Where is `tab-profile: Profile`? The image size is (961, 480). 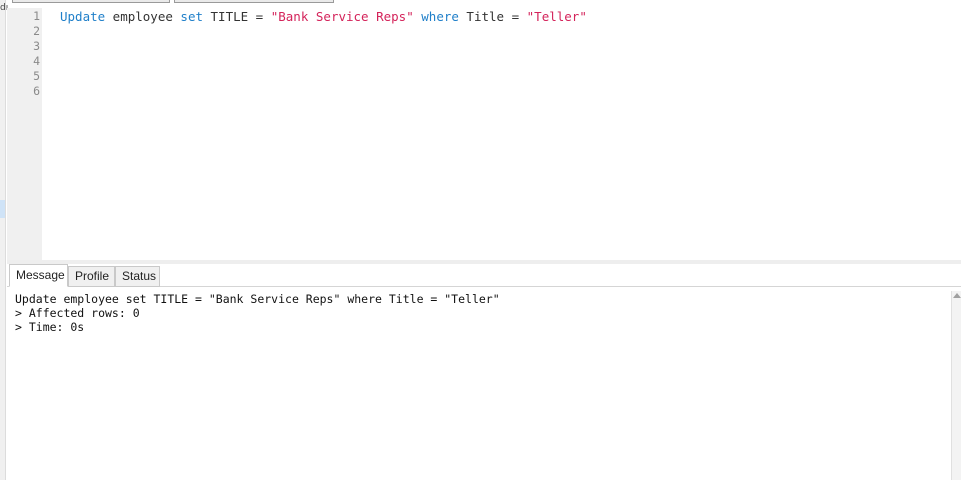
tab-profile: Profile is located at coordinates (91, 276).